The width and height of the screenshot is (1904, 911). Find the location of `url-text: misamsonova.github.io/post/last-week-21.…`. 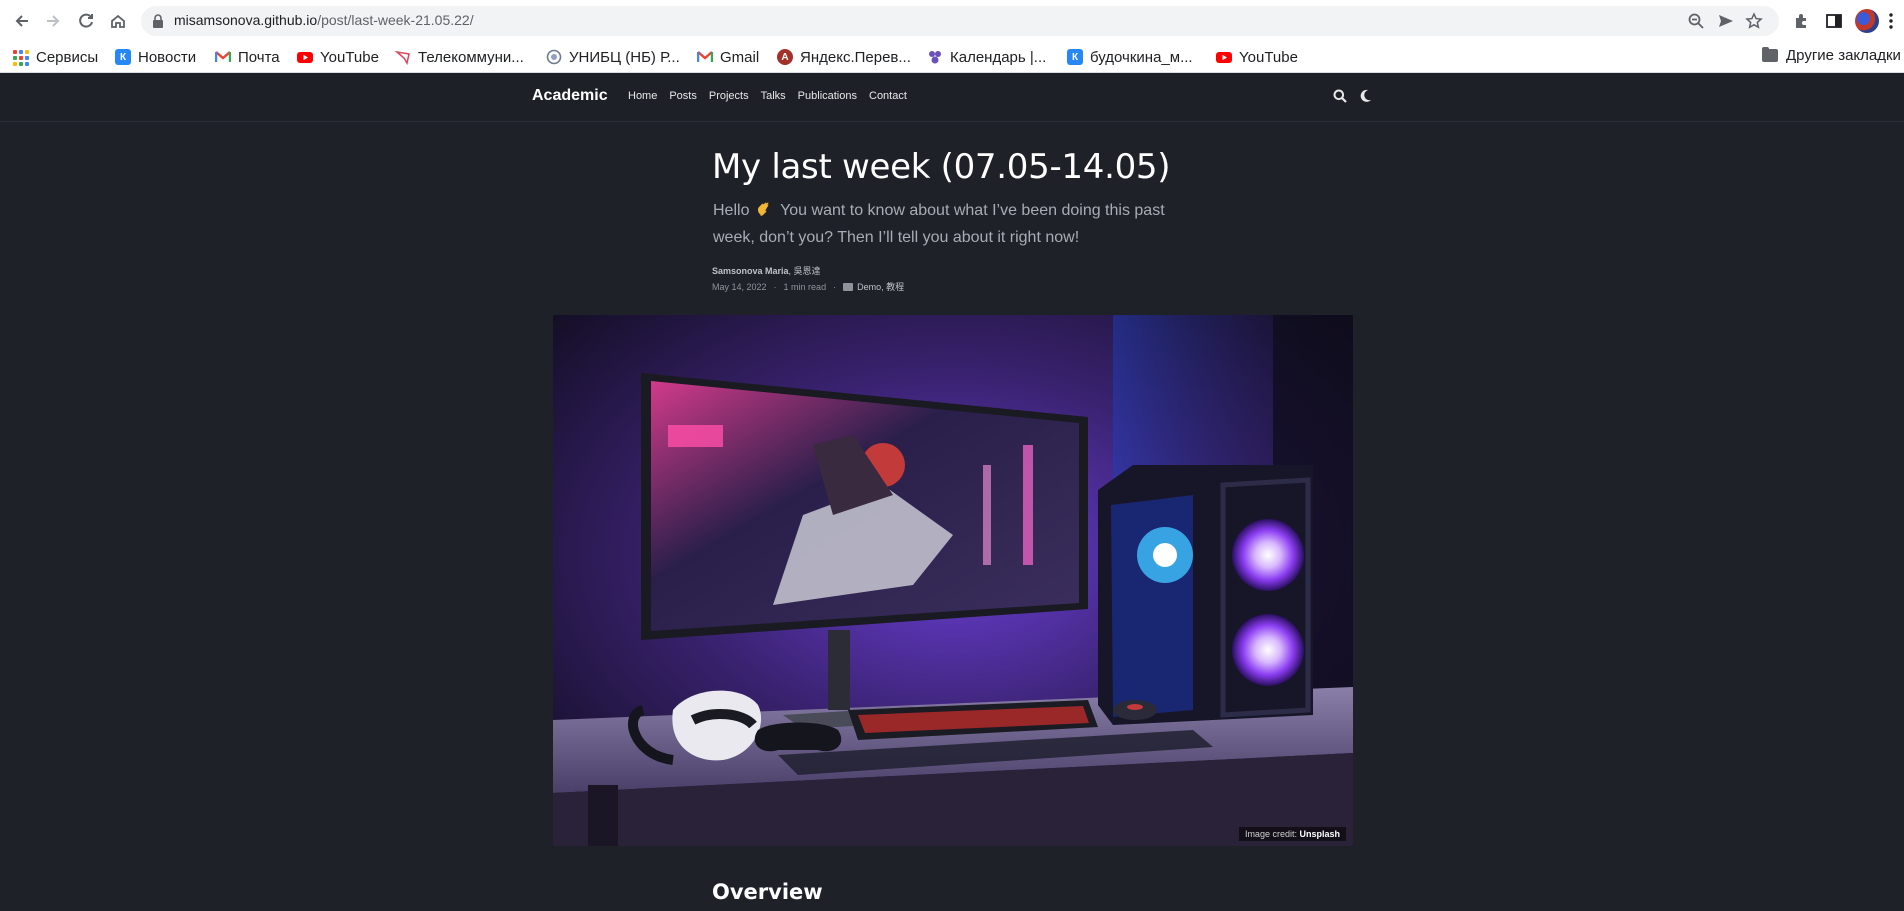

url-text: misamsonova.github.io/post/last-week-21.… is located at coordinates (324, 20).